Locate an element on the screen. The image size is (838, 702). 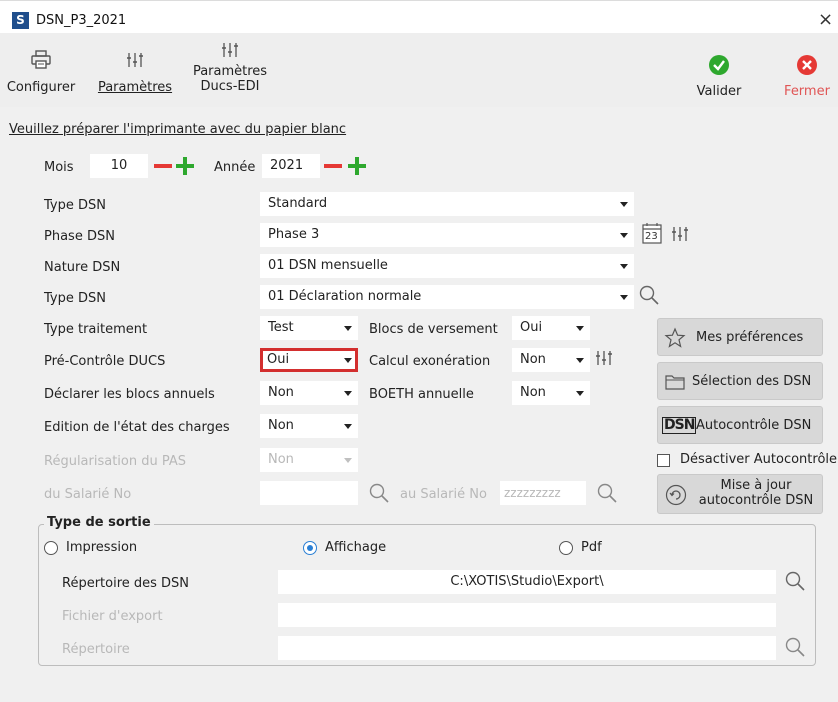
annee-input: 2021 is located at coordinates (291, 166).